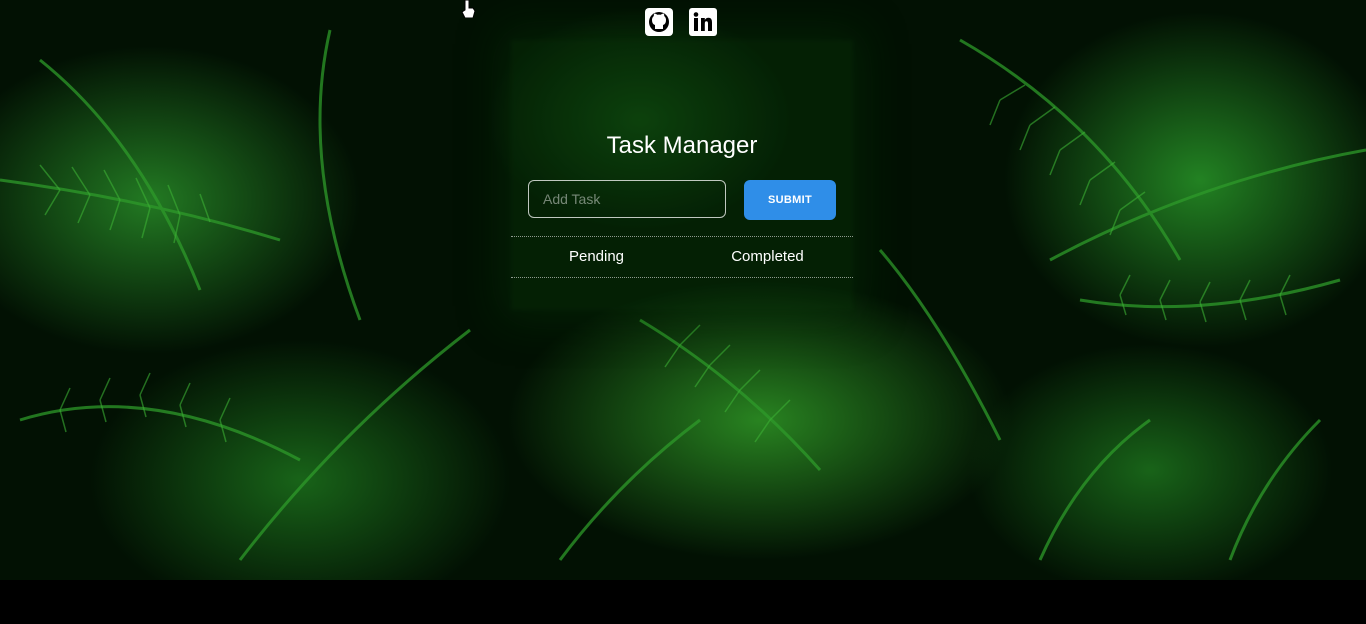 The width and height of the screenshot is (1366, 624). I want to click on linkedin-icon, so click(703, 22).